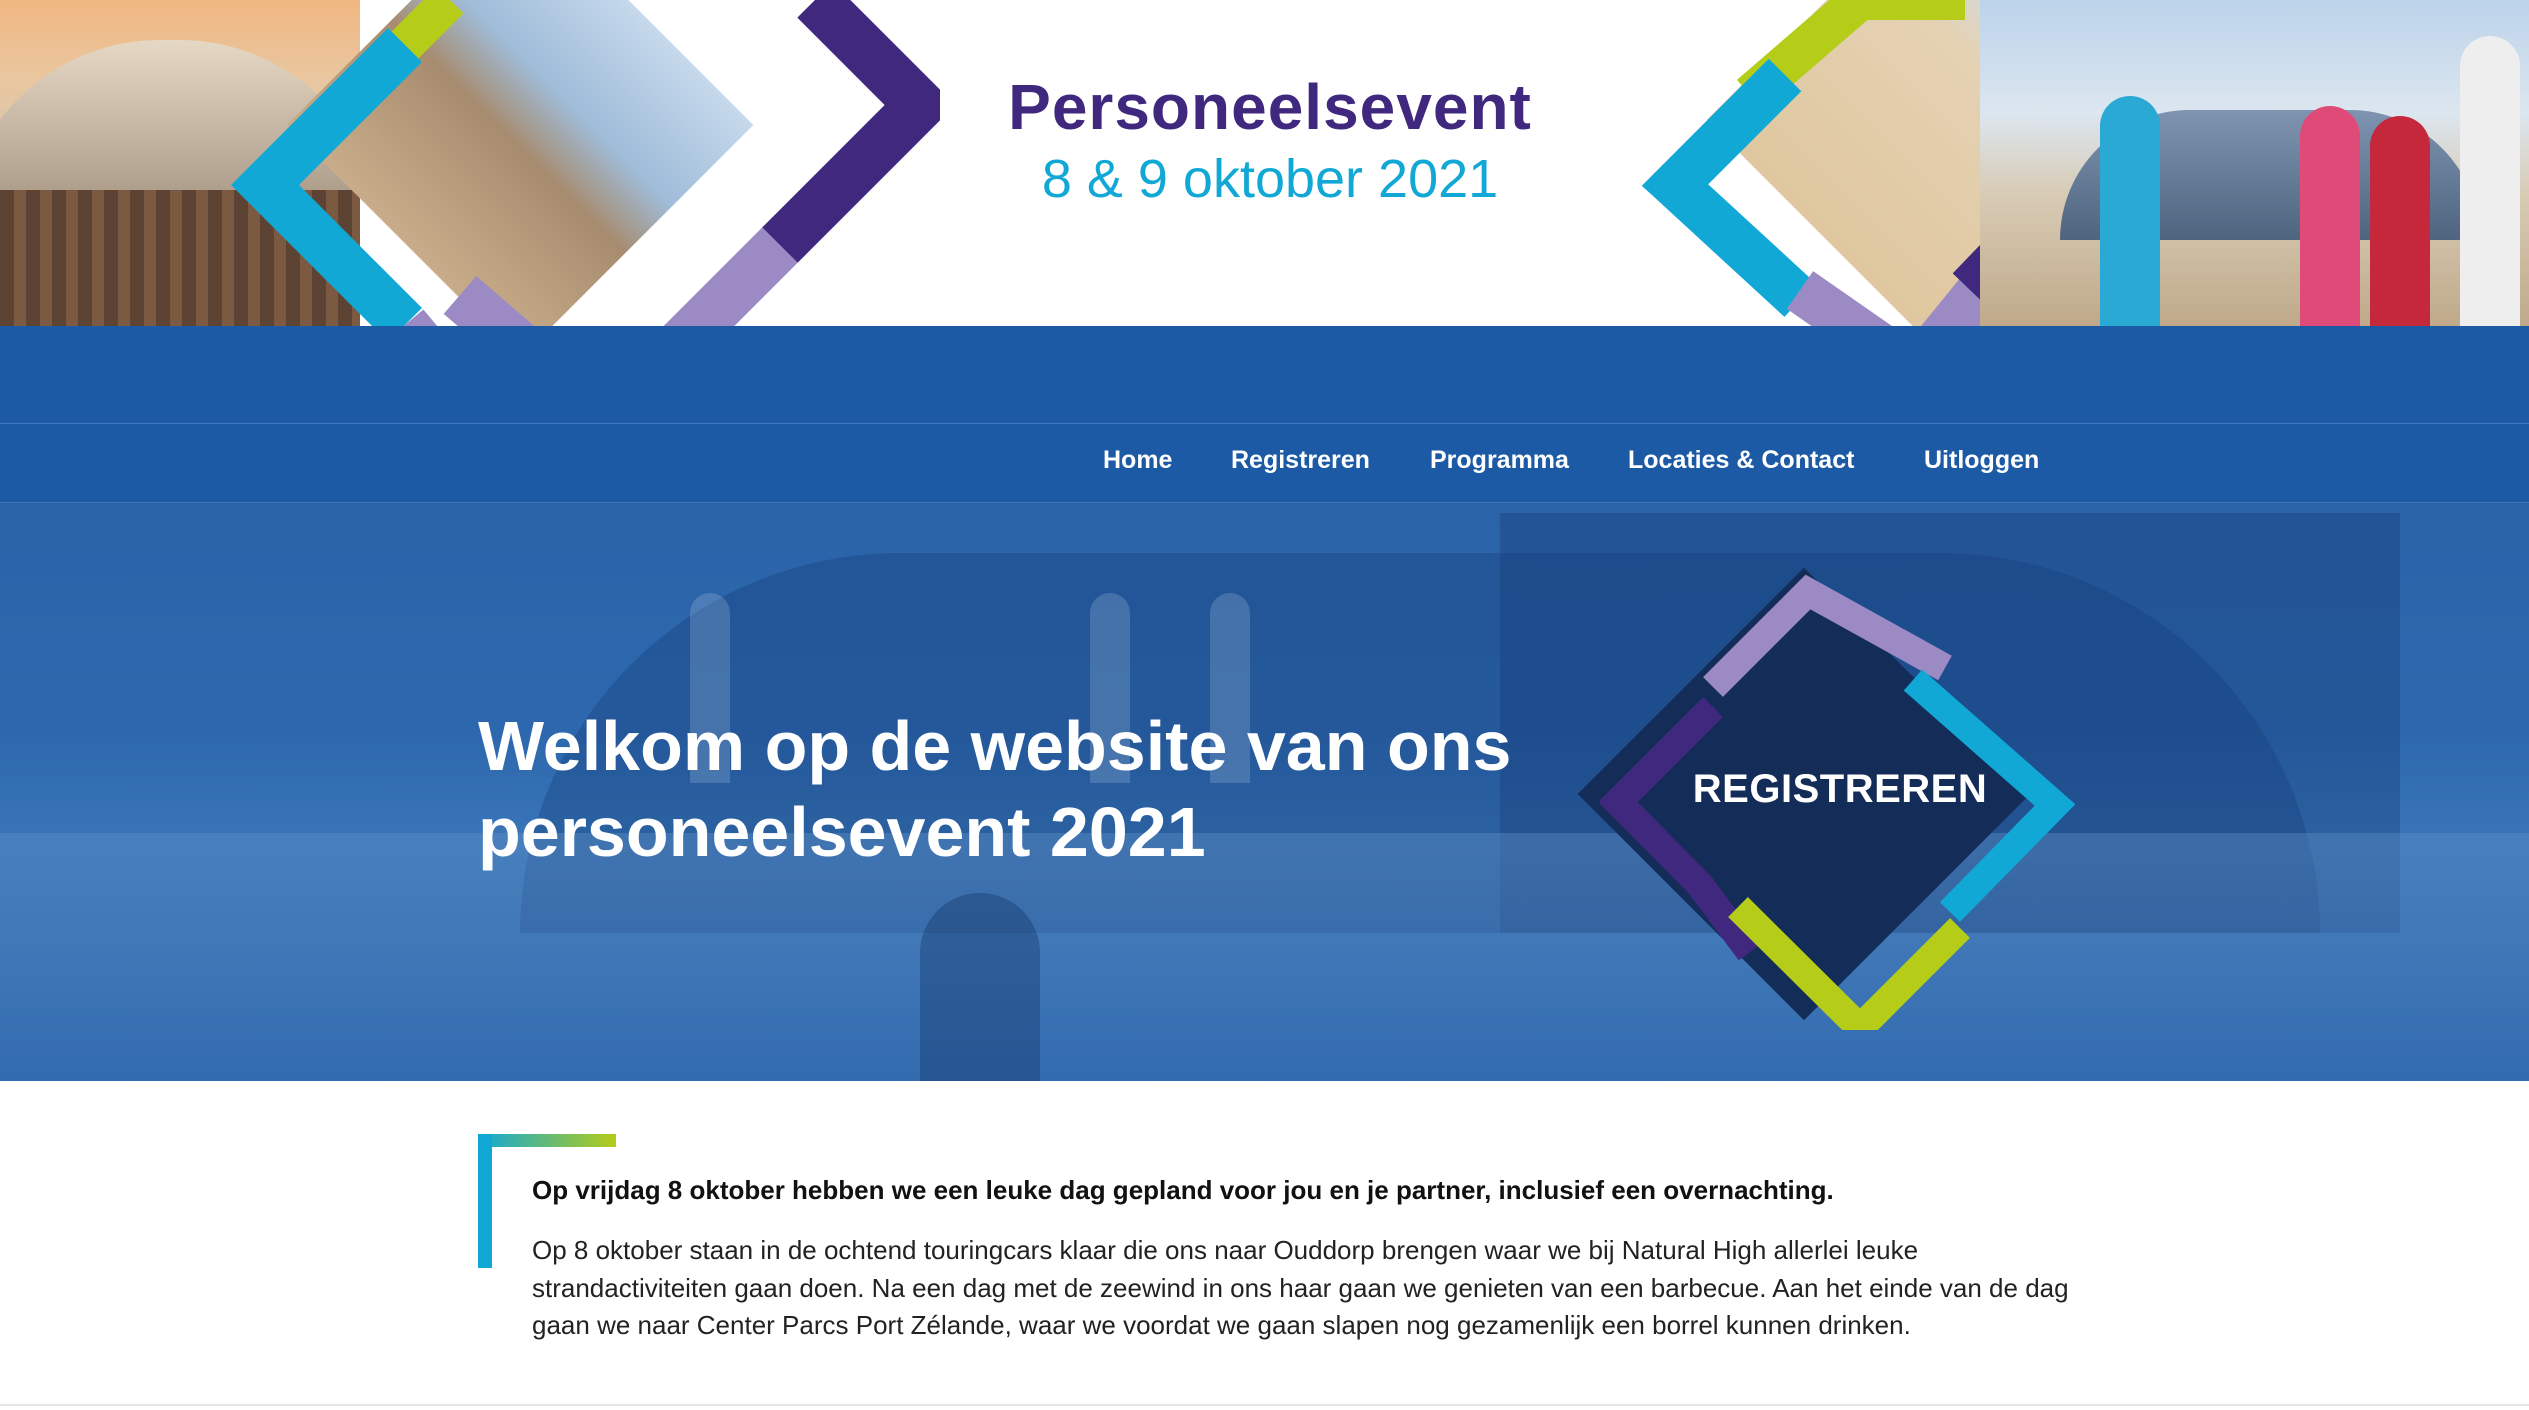  Describe the element at coordinates (2254, 163) in the screenshot. I see `beach-people-photo` at that location.